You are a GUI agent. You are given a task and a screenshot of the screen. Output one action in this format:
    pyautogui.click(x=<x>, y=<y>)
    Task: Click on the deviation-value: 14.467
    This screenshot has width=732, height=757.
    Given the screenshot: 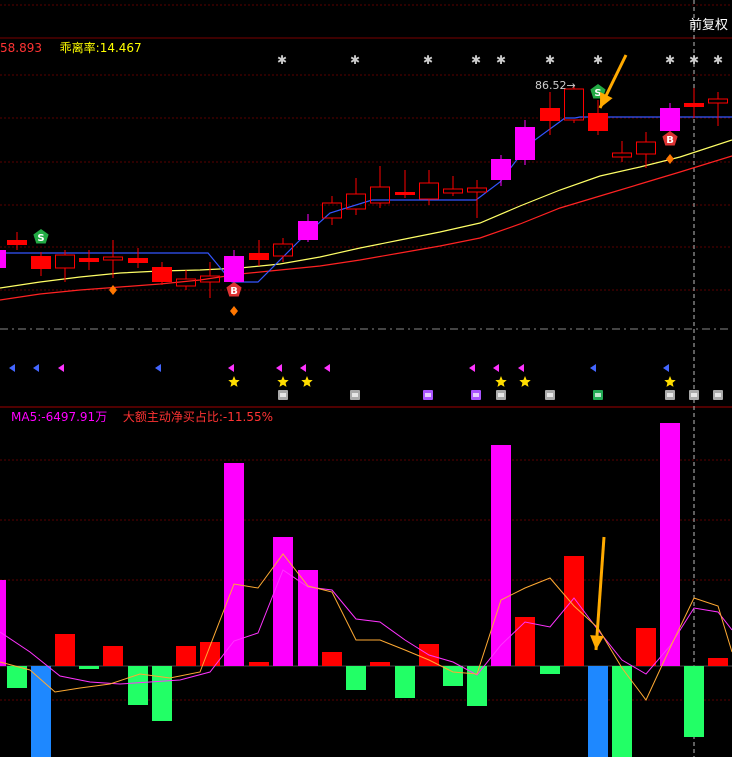 What is the action you would take?
    pyautogui.click(x=120, y=48)
    